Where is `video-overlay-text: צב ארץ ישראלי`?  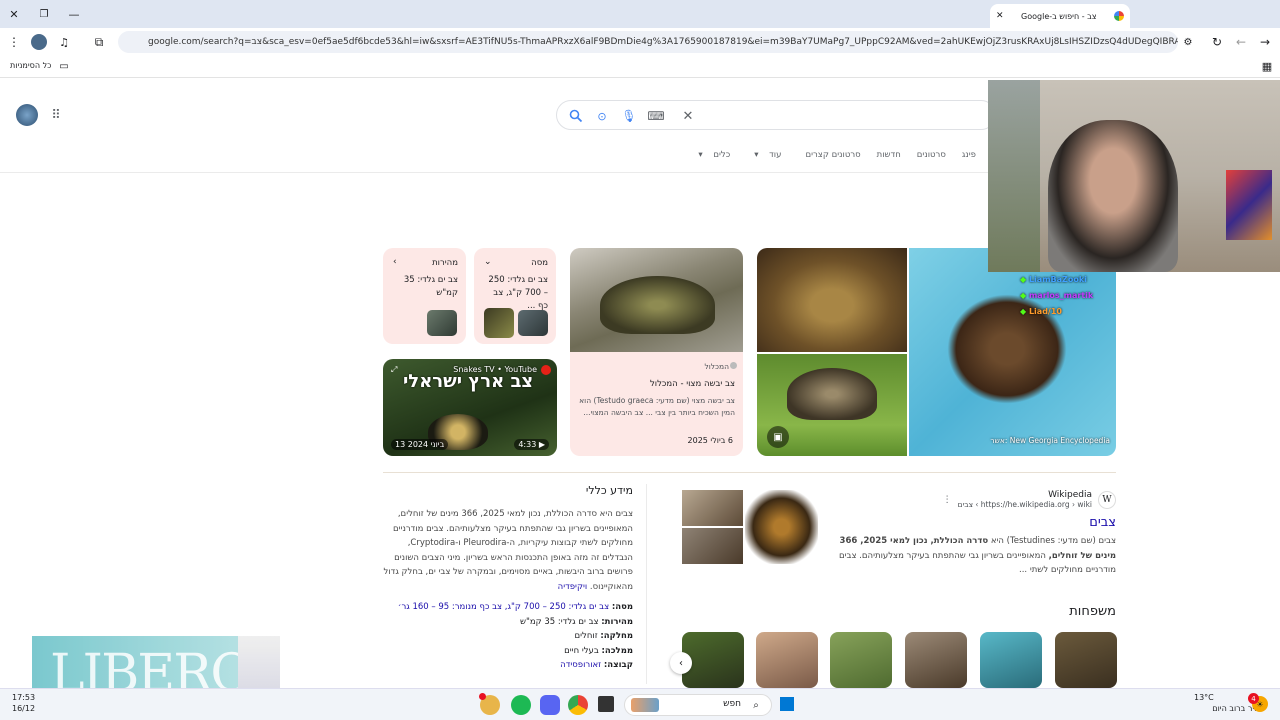
video-overlay-text: צב ארץ ישראלי is located at coordinates (468, 381).